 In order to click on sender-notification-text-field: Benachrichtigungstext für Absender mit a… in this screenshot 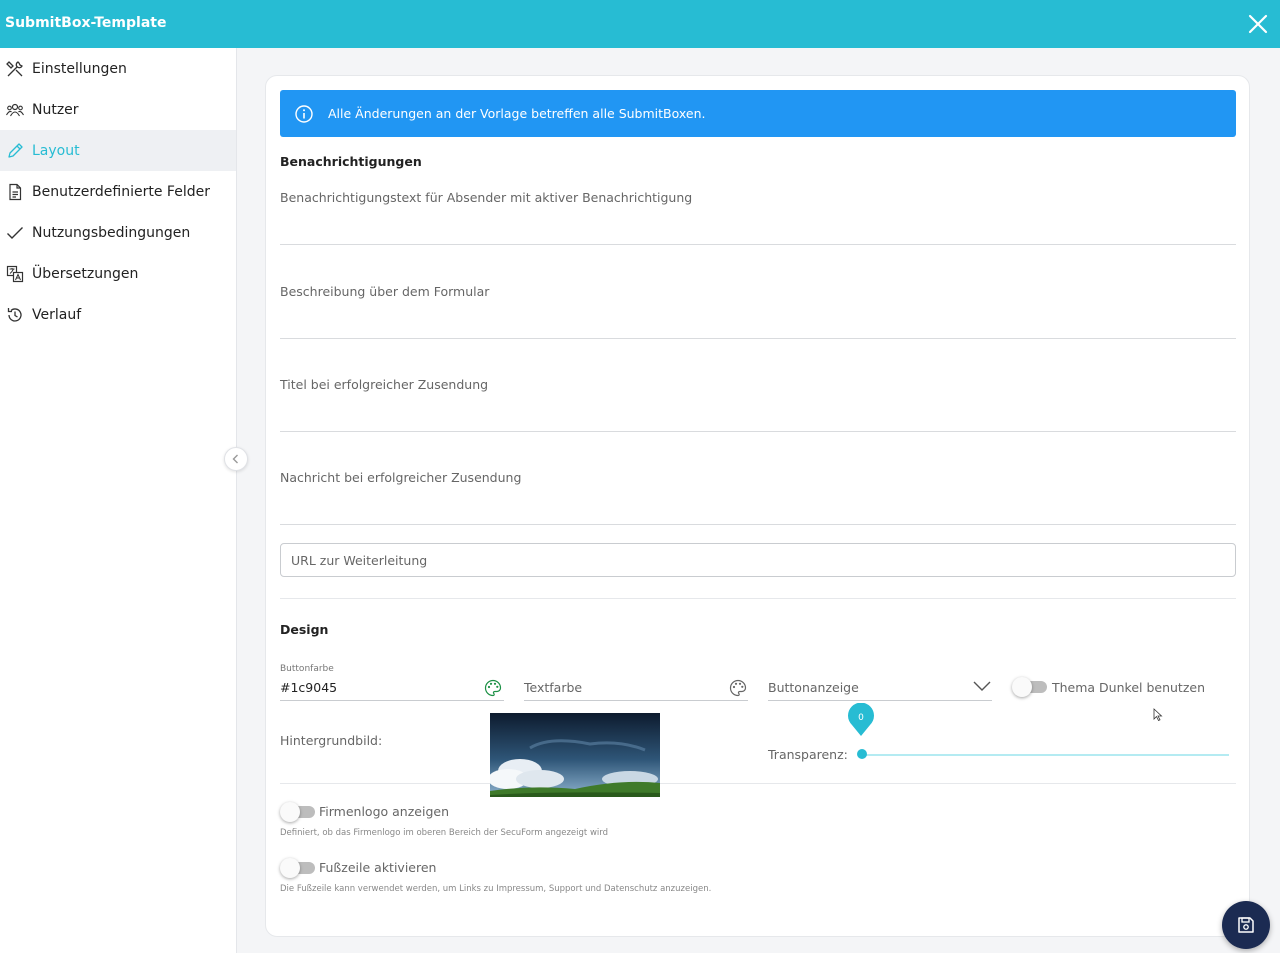, I will do `click(758, 209)`.